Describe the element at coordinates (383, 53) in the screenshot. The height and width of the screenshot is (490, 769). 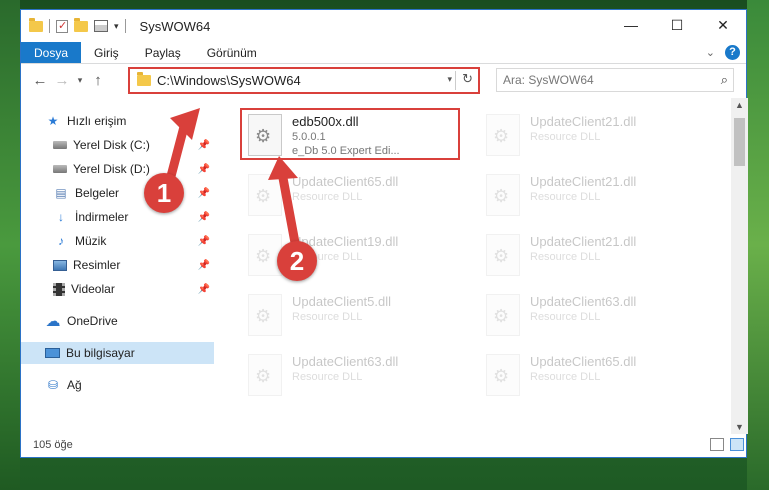
I see `ribbon-tabs: Dosya Giriş Paylaş Görünüm ⌄ ?` at that location.